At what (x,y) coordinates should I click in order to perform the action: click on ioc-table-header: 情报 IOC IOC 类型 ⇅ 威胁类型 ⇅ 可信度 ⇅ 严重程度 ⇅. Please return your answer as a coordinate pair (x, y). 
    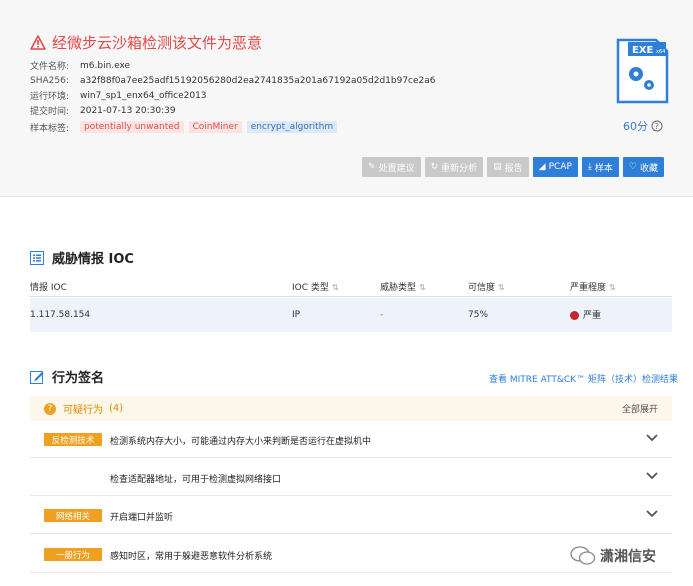
    Looking at the image, I should click on (351, 286).